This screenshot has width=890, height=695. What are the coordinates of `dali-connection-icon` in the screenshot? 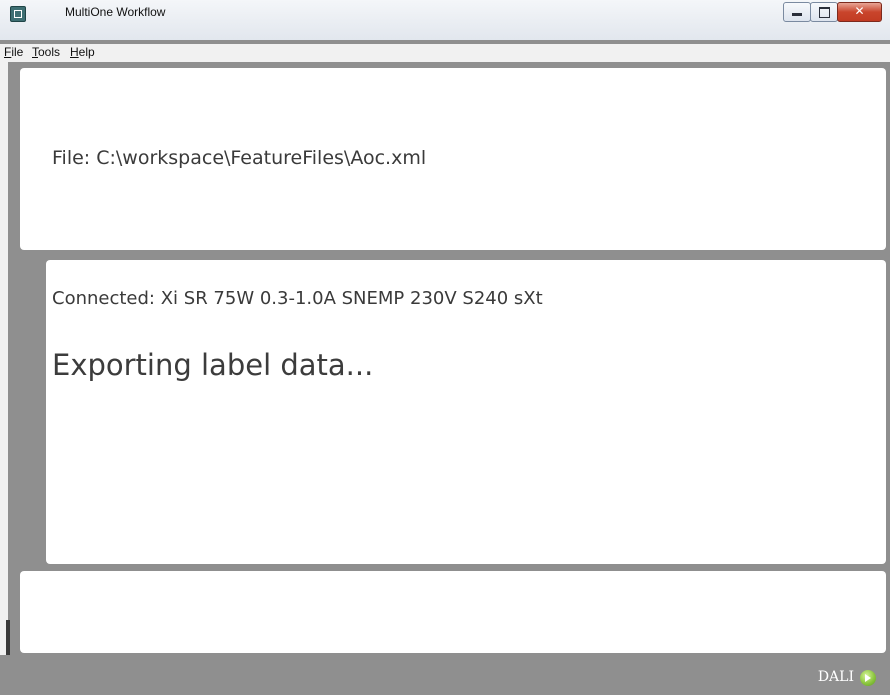 It's located at (868, 678).